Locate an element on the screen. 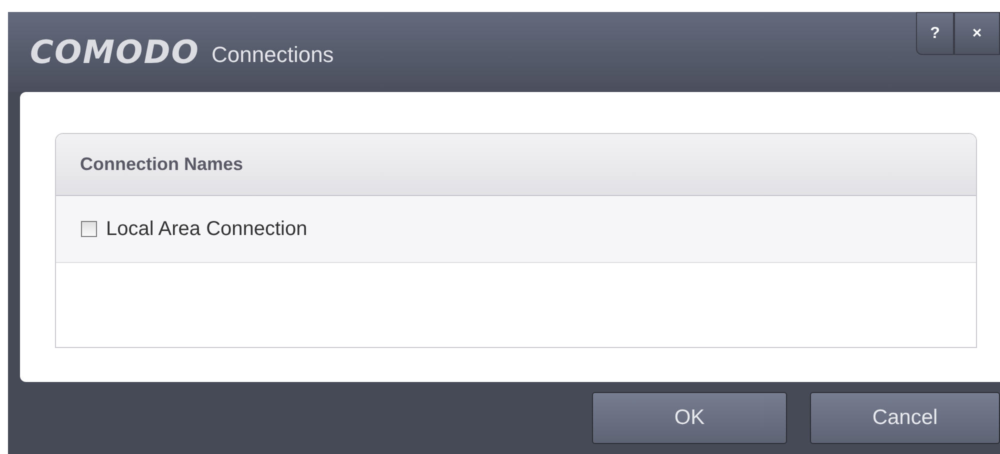  column-header: Connection Names is located at coordinates (516, 165).